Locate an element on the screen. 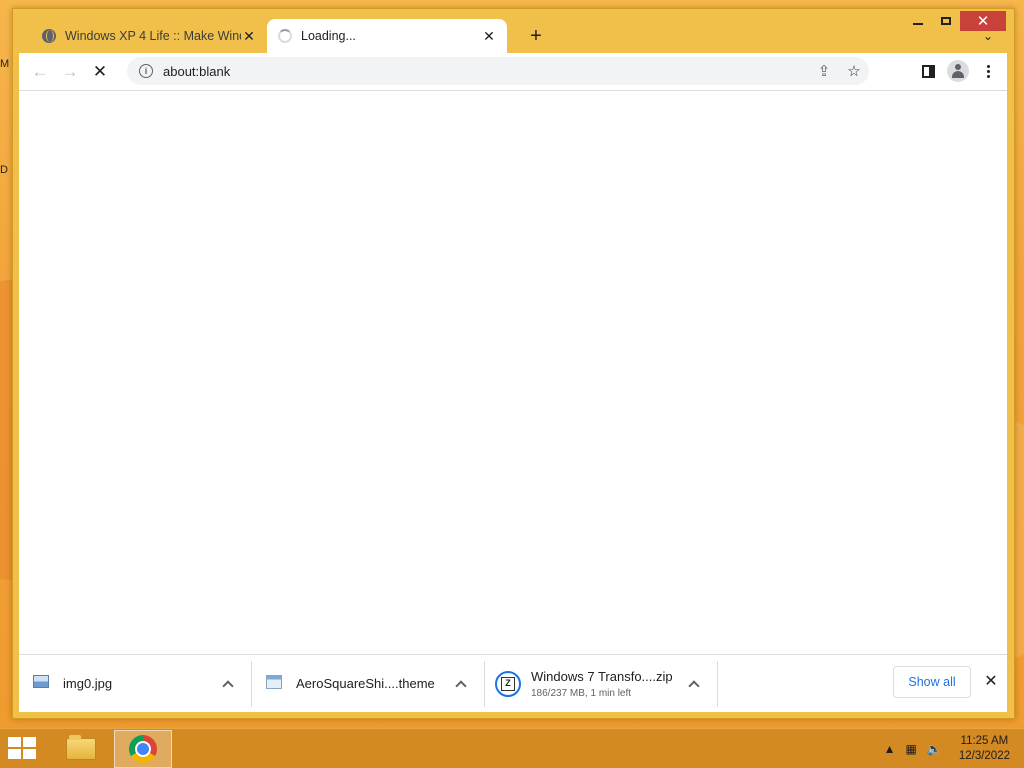  star-icon: ☆ is located at coordinates (854, 71).